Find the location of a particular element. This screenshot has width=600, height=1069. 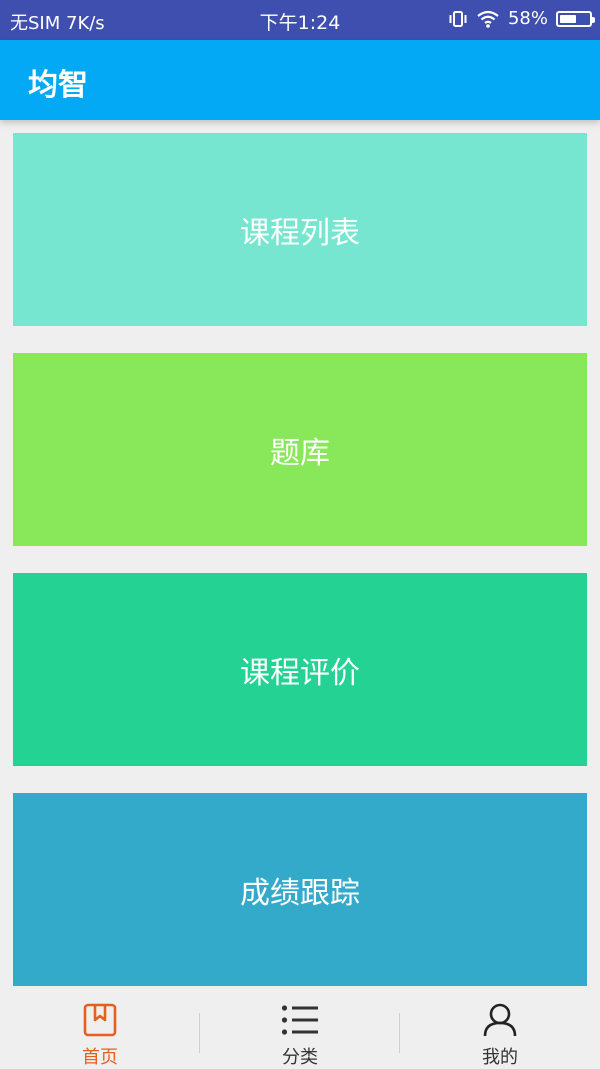

person-icon is located at coordinates (500, 1022).